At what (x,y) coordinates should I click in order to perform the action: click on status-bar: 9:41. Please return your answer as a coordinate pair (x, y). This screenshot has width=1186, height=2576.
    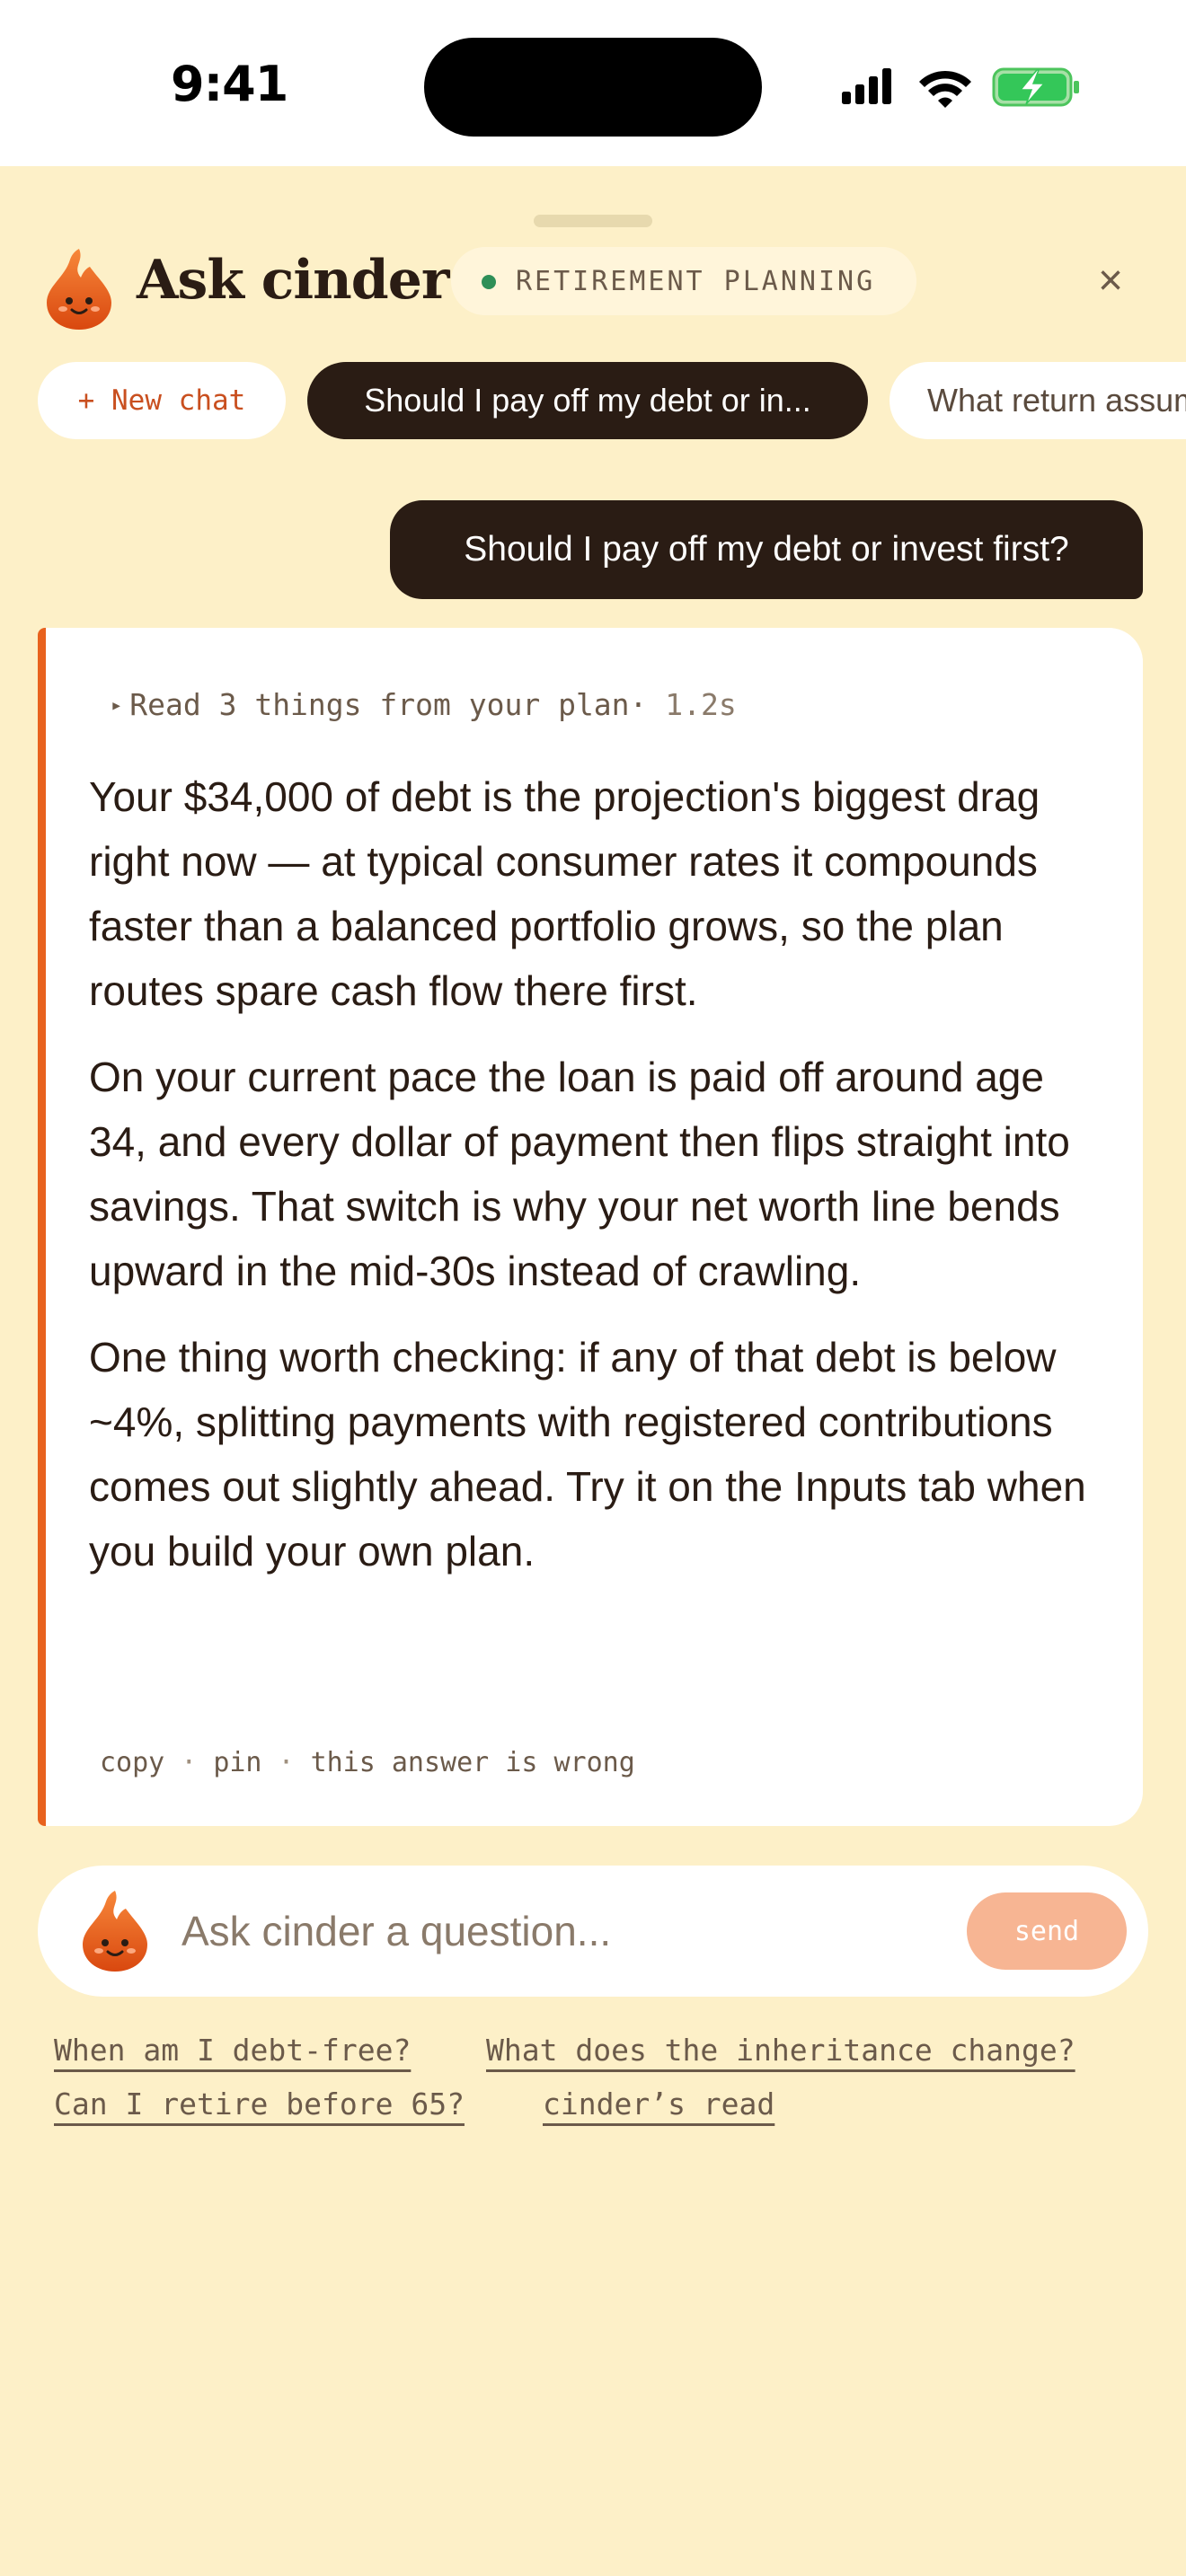
    Looking at the image, I should click on (593, 83).